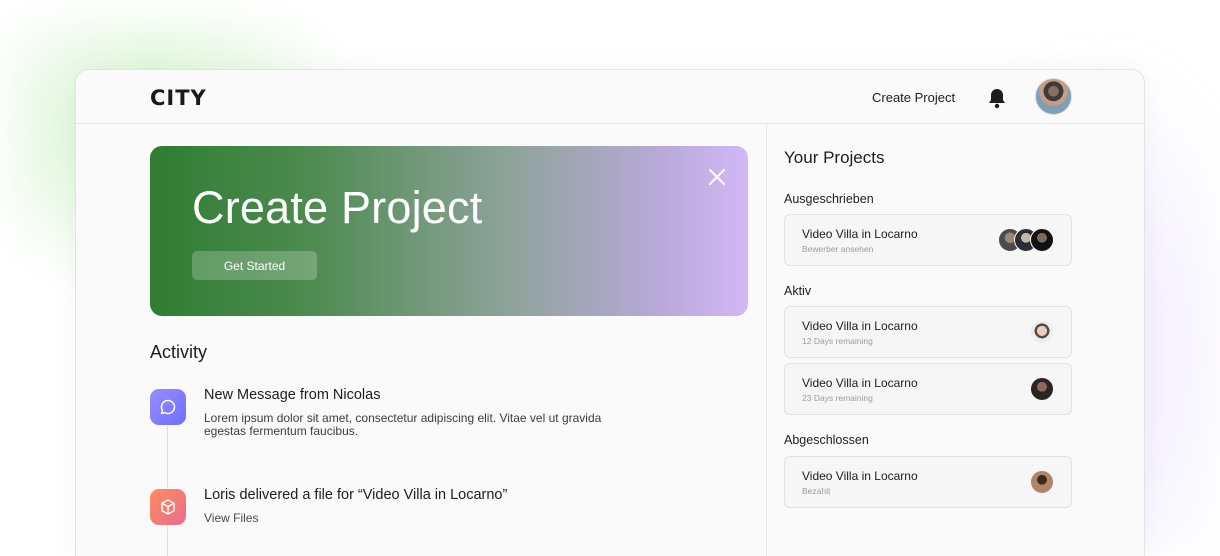  What do you see at coordinates (610, 97) in the screenshot?
I see `top-header: CITY Create Project` at bounding box center [610, 97].